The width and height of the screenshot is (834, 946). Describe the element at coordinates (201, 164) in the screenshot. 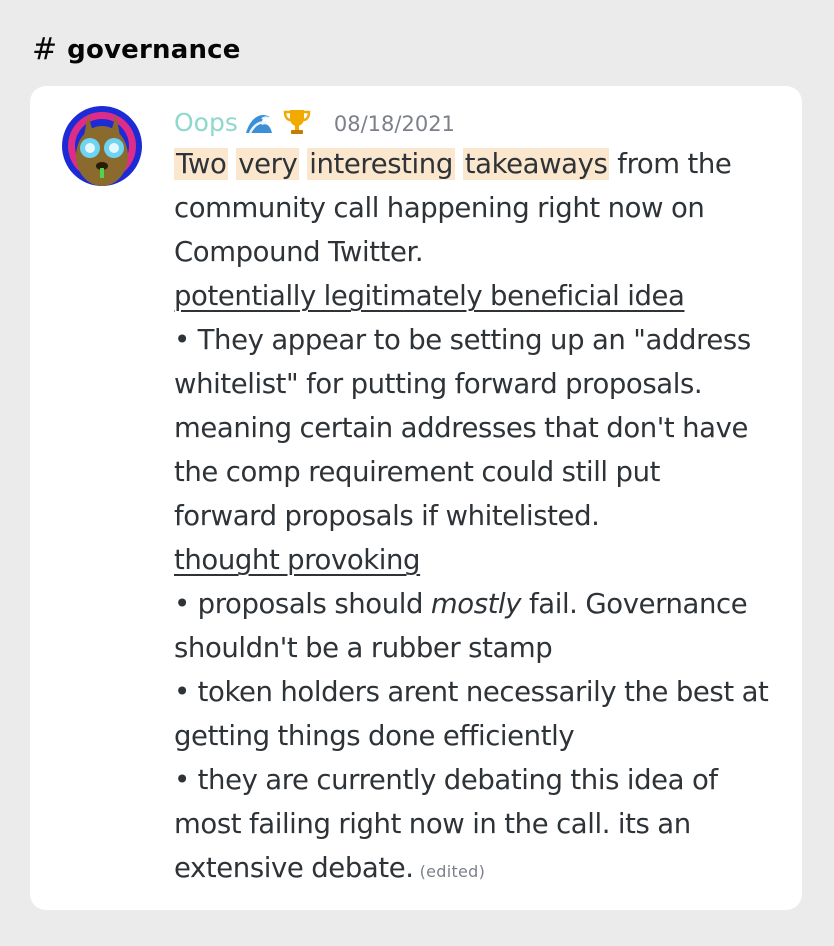

I see `highlighted-word: Two` at that location.